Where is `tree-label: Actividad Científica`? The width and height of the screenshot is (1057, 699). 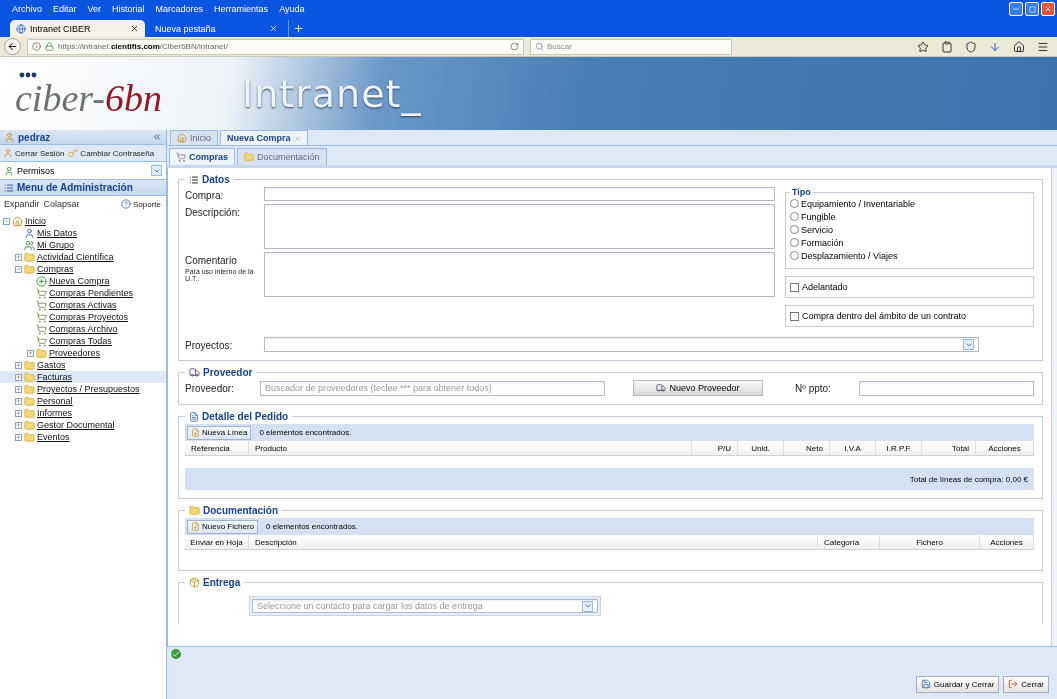 tree-label: Actividad Científica is located at coordinates (75, 257).